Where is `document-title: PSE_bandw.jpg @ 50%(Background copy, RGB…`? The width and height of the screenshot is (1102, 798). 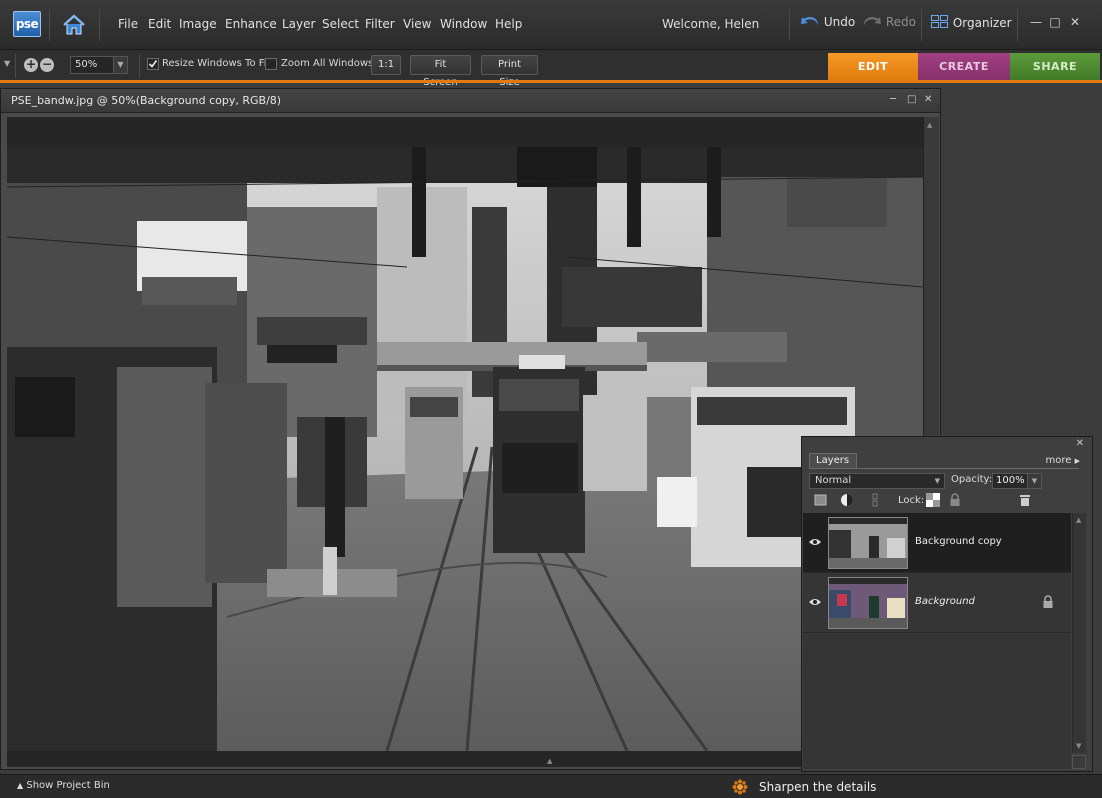
document-title: PSE_bandw.jpg @ 50%(Background copy, RGB… is located at coordinates (146, 100).